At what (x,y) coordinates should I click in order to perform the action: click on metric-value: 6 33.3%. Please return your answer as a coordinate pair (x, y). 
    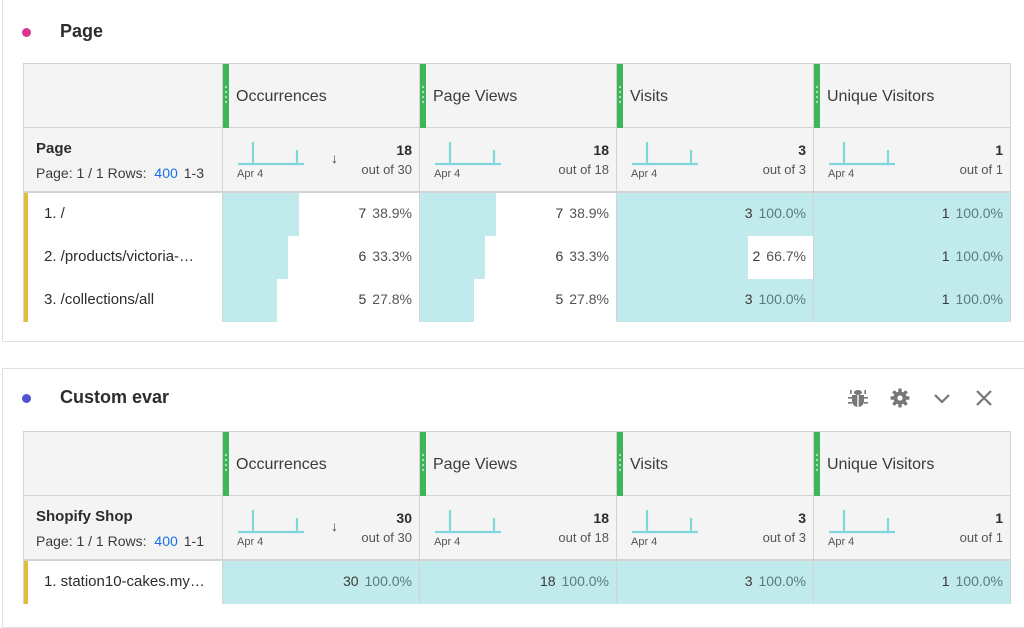
    Looking at the image, I should click on (583, 256).